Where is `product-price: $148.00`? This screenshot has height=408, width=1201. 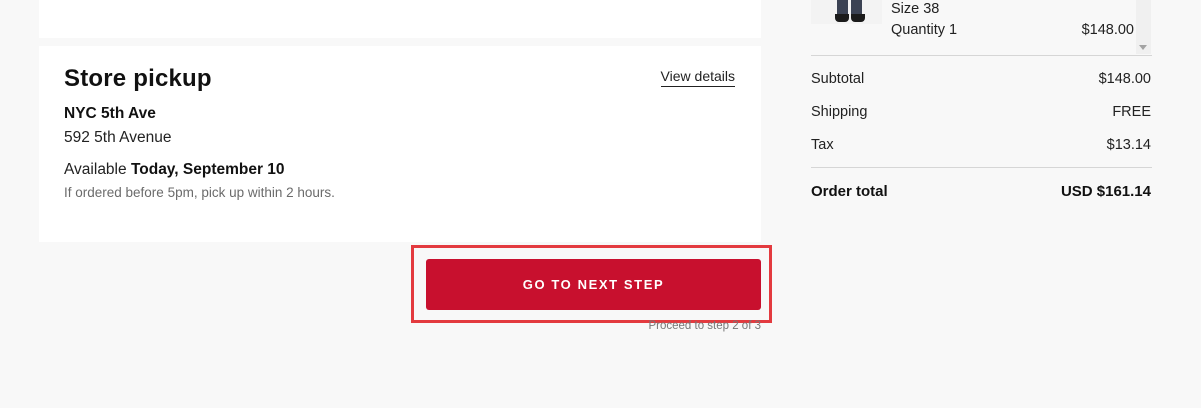
product-price: $148.00 is located at coordinates (1107, 30).